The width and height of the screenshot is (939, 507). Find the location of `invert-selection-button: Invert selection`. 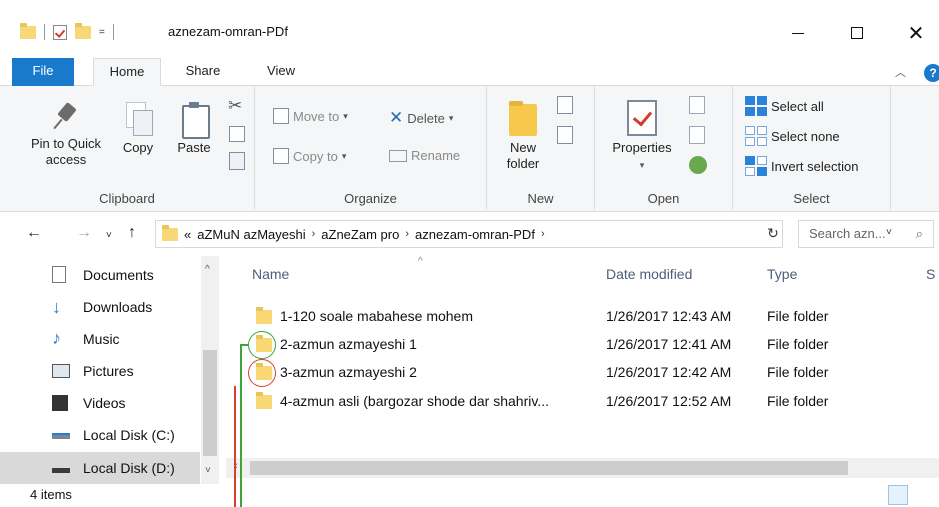

invert-selection-button: Invert selection is located at coordinates (801, 166).